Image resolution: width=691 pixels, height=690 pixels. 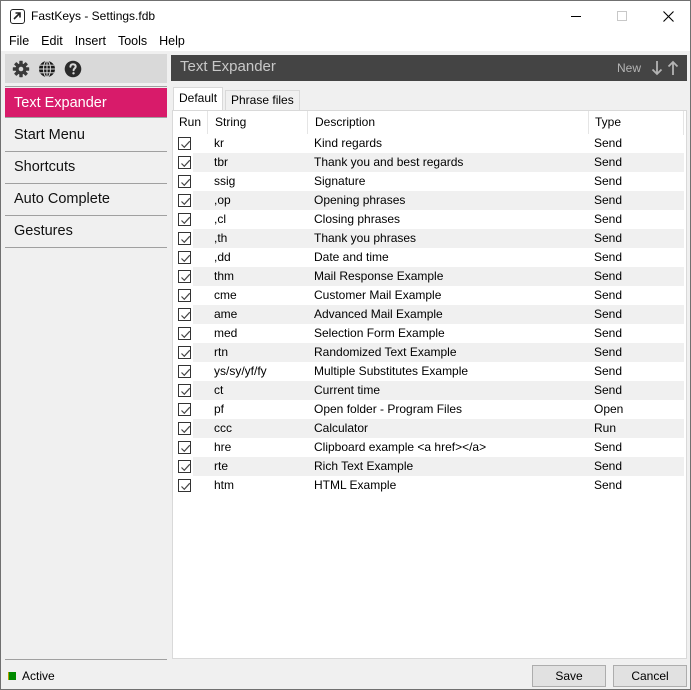 I want to click on sidebar-item-gestures: Gestures, so click(x=86, y=232).